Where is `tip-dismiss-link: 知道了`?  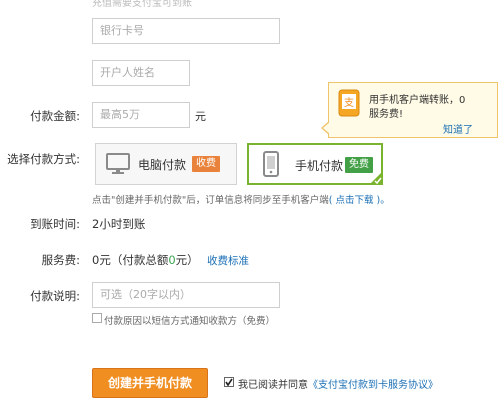 tip-dismiss-link: 知道了 is located at coordinates (458, 128).